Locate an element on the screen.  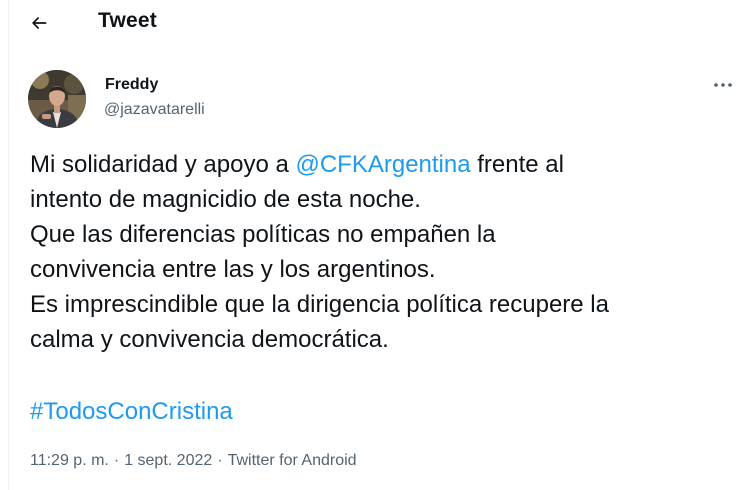
back-button is located at coordinates (39, 23).